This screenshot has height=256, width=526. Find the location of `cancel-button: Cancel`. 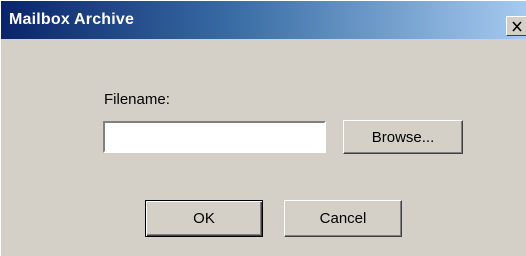

cancel-button: Cancel is located at coordinates (343, 218).